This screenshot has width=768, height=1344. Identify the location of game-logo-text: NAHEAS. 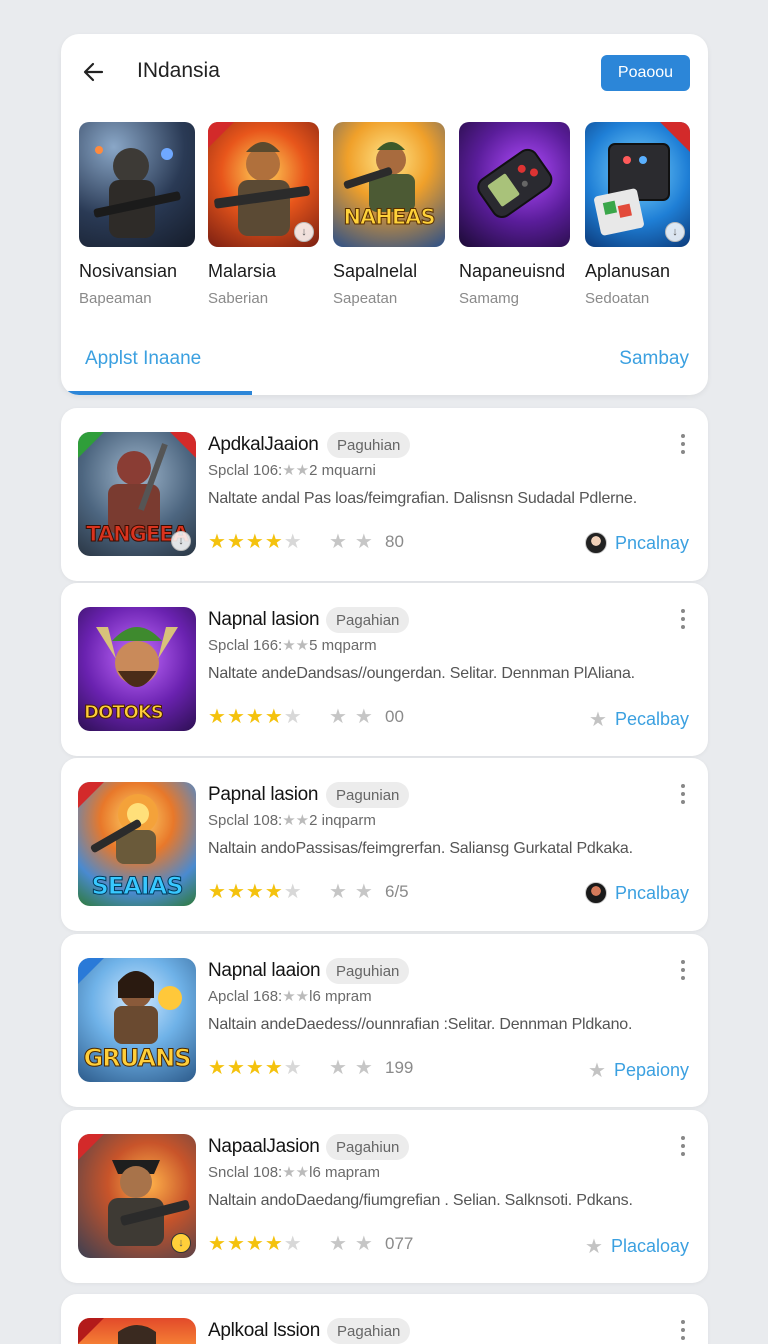
(389, 217).